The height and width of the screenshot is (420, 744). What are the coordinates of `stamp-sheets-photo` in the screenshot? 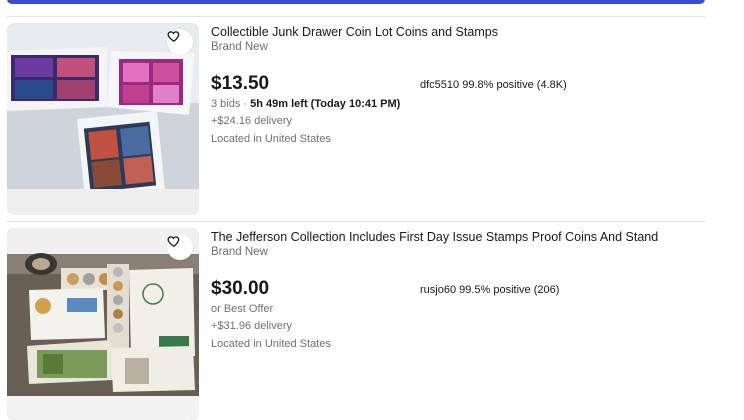 It's located at (103, 119).